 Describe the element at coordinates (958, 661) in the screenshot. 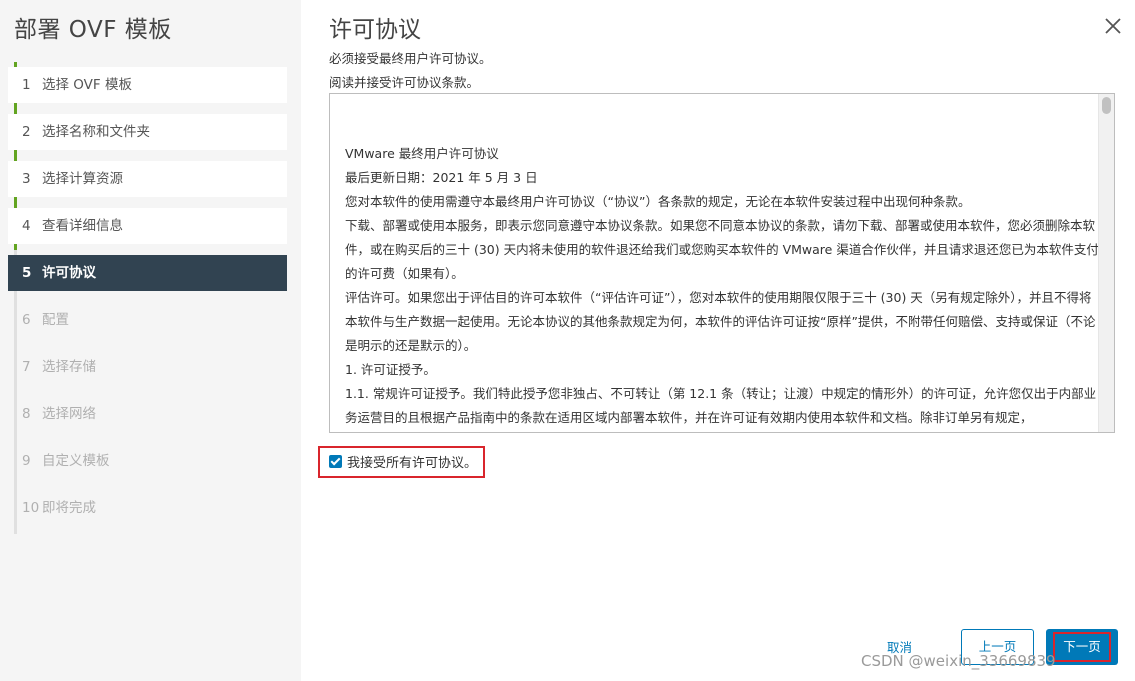

I see `watermark: CSDN @weixin_33669839` at that location.